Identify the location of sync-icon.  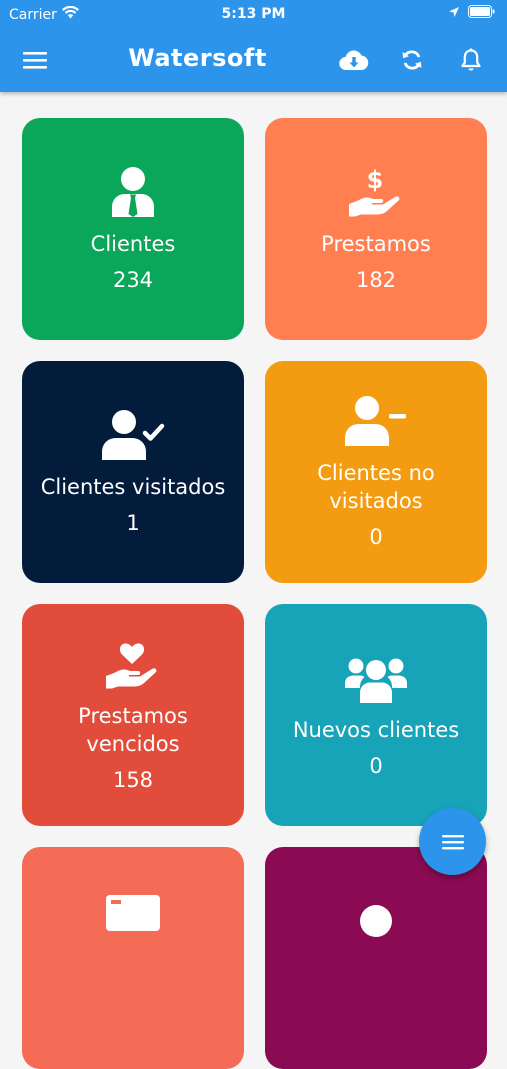
(412, 60).